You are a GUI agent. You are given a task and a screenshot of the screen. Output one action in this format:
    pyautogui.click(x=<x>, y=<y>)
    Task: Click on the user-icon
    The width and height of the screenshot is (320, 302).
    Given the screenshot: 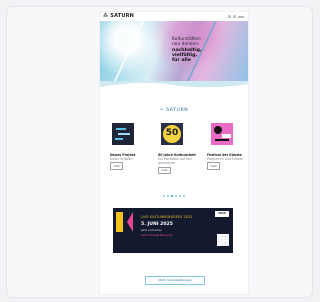 What is the action you would take?
    pyautogui.click(x=234, y=16)
    